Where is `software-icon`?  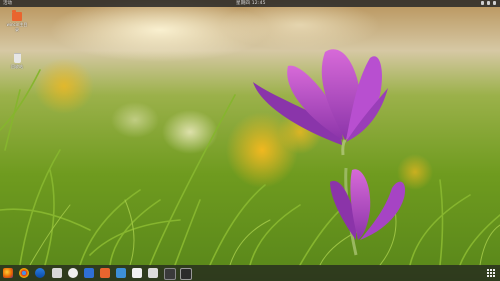 software-icon is located at coordinates (121, 273).